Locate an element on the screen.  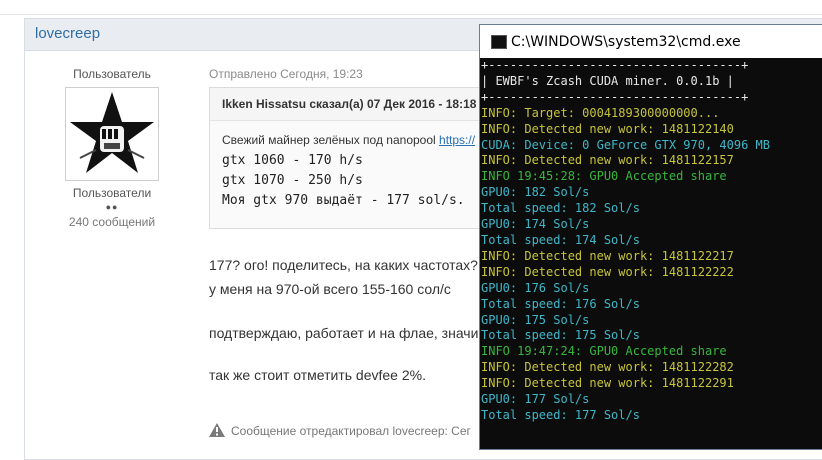
quote-link: https:// is located at coordinates (457, 140).